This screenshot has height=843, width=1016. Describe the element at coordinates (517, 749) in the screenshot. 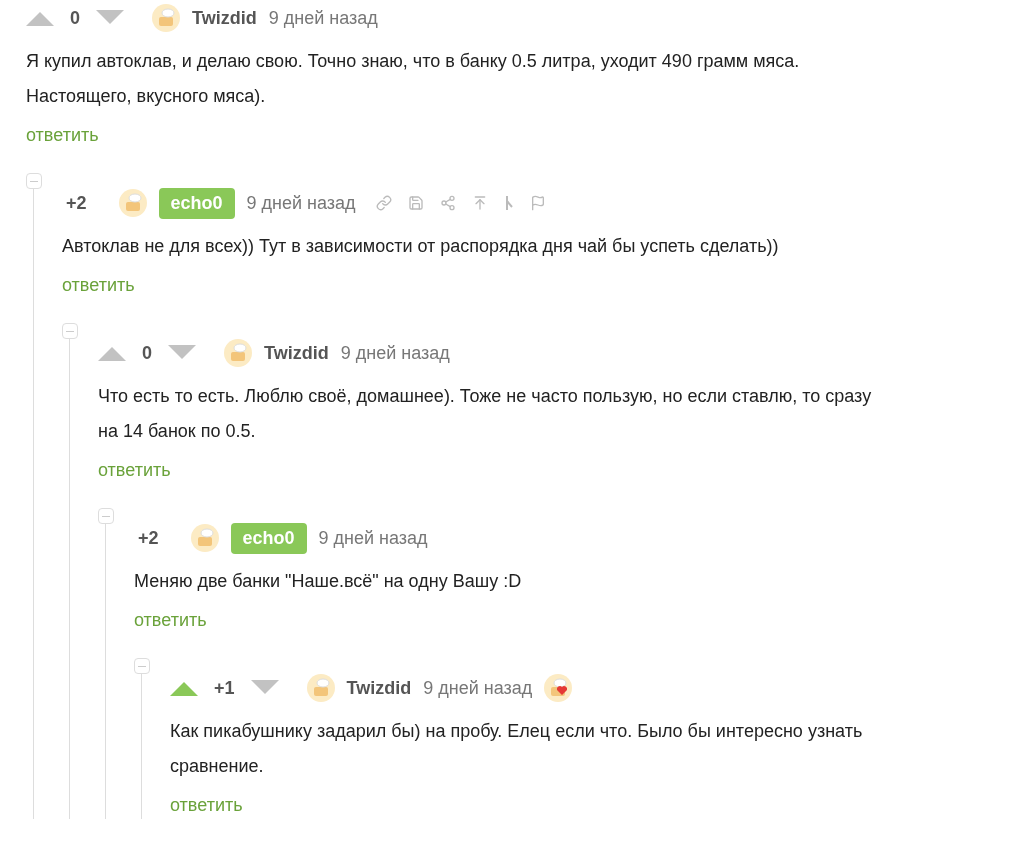

I see `comment-text: Как пикабушнику задарил бы) на пробу. Елец если что. Было бы интересно узнать сравнение.` at that location.